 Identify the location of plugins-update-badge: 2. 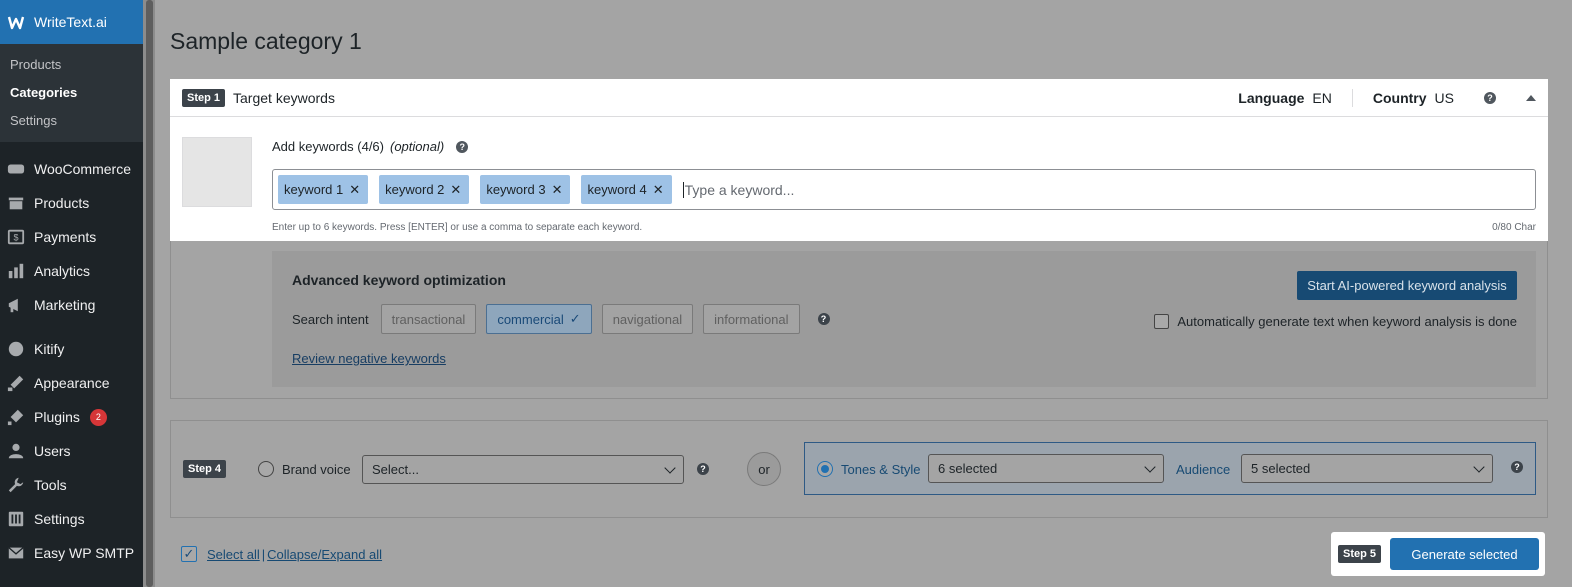
(98, 417).